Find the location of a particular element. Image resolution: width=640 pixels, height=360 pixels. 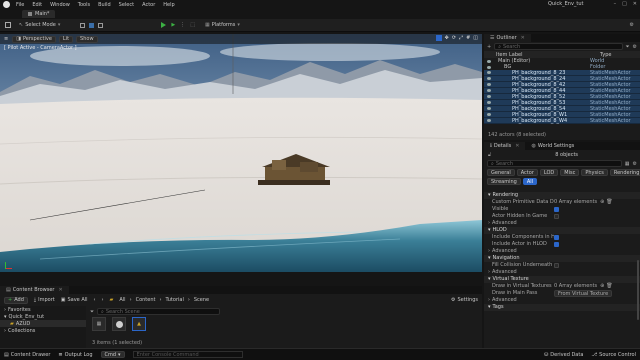

menu-item-help: Help is located at coordinates (168, 5).